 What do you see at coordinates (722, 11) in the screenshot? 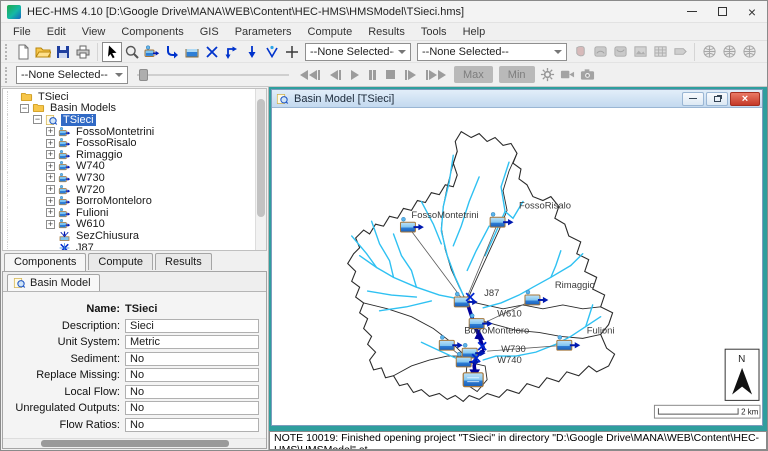
I see `maximize-button` at bounding box center [722, 11].